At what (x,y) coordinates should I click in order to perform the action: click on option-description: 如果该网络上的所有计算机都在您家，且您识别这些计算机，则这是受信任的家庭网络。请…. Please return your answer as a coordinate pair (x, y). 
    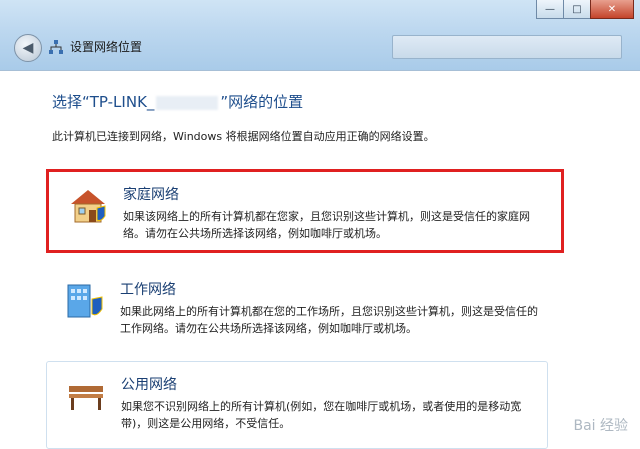
    Looking at the image, I should click on (326, 225).